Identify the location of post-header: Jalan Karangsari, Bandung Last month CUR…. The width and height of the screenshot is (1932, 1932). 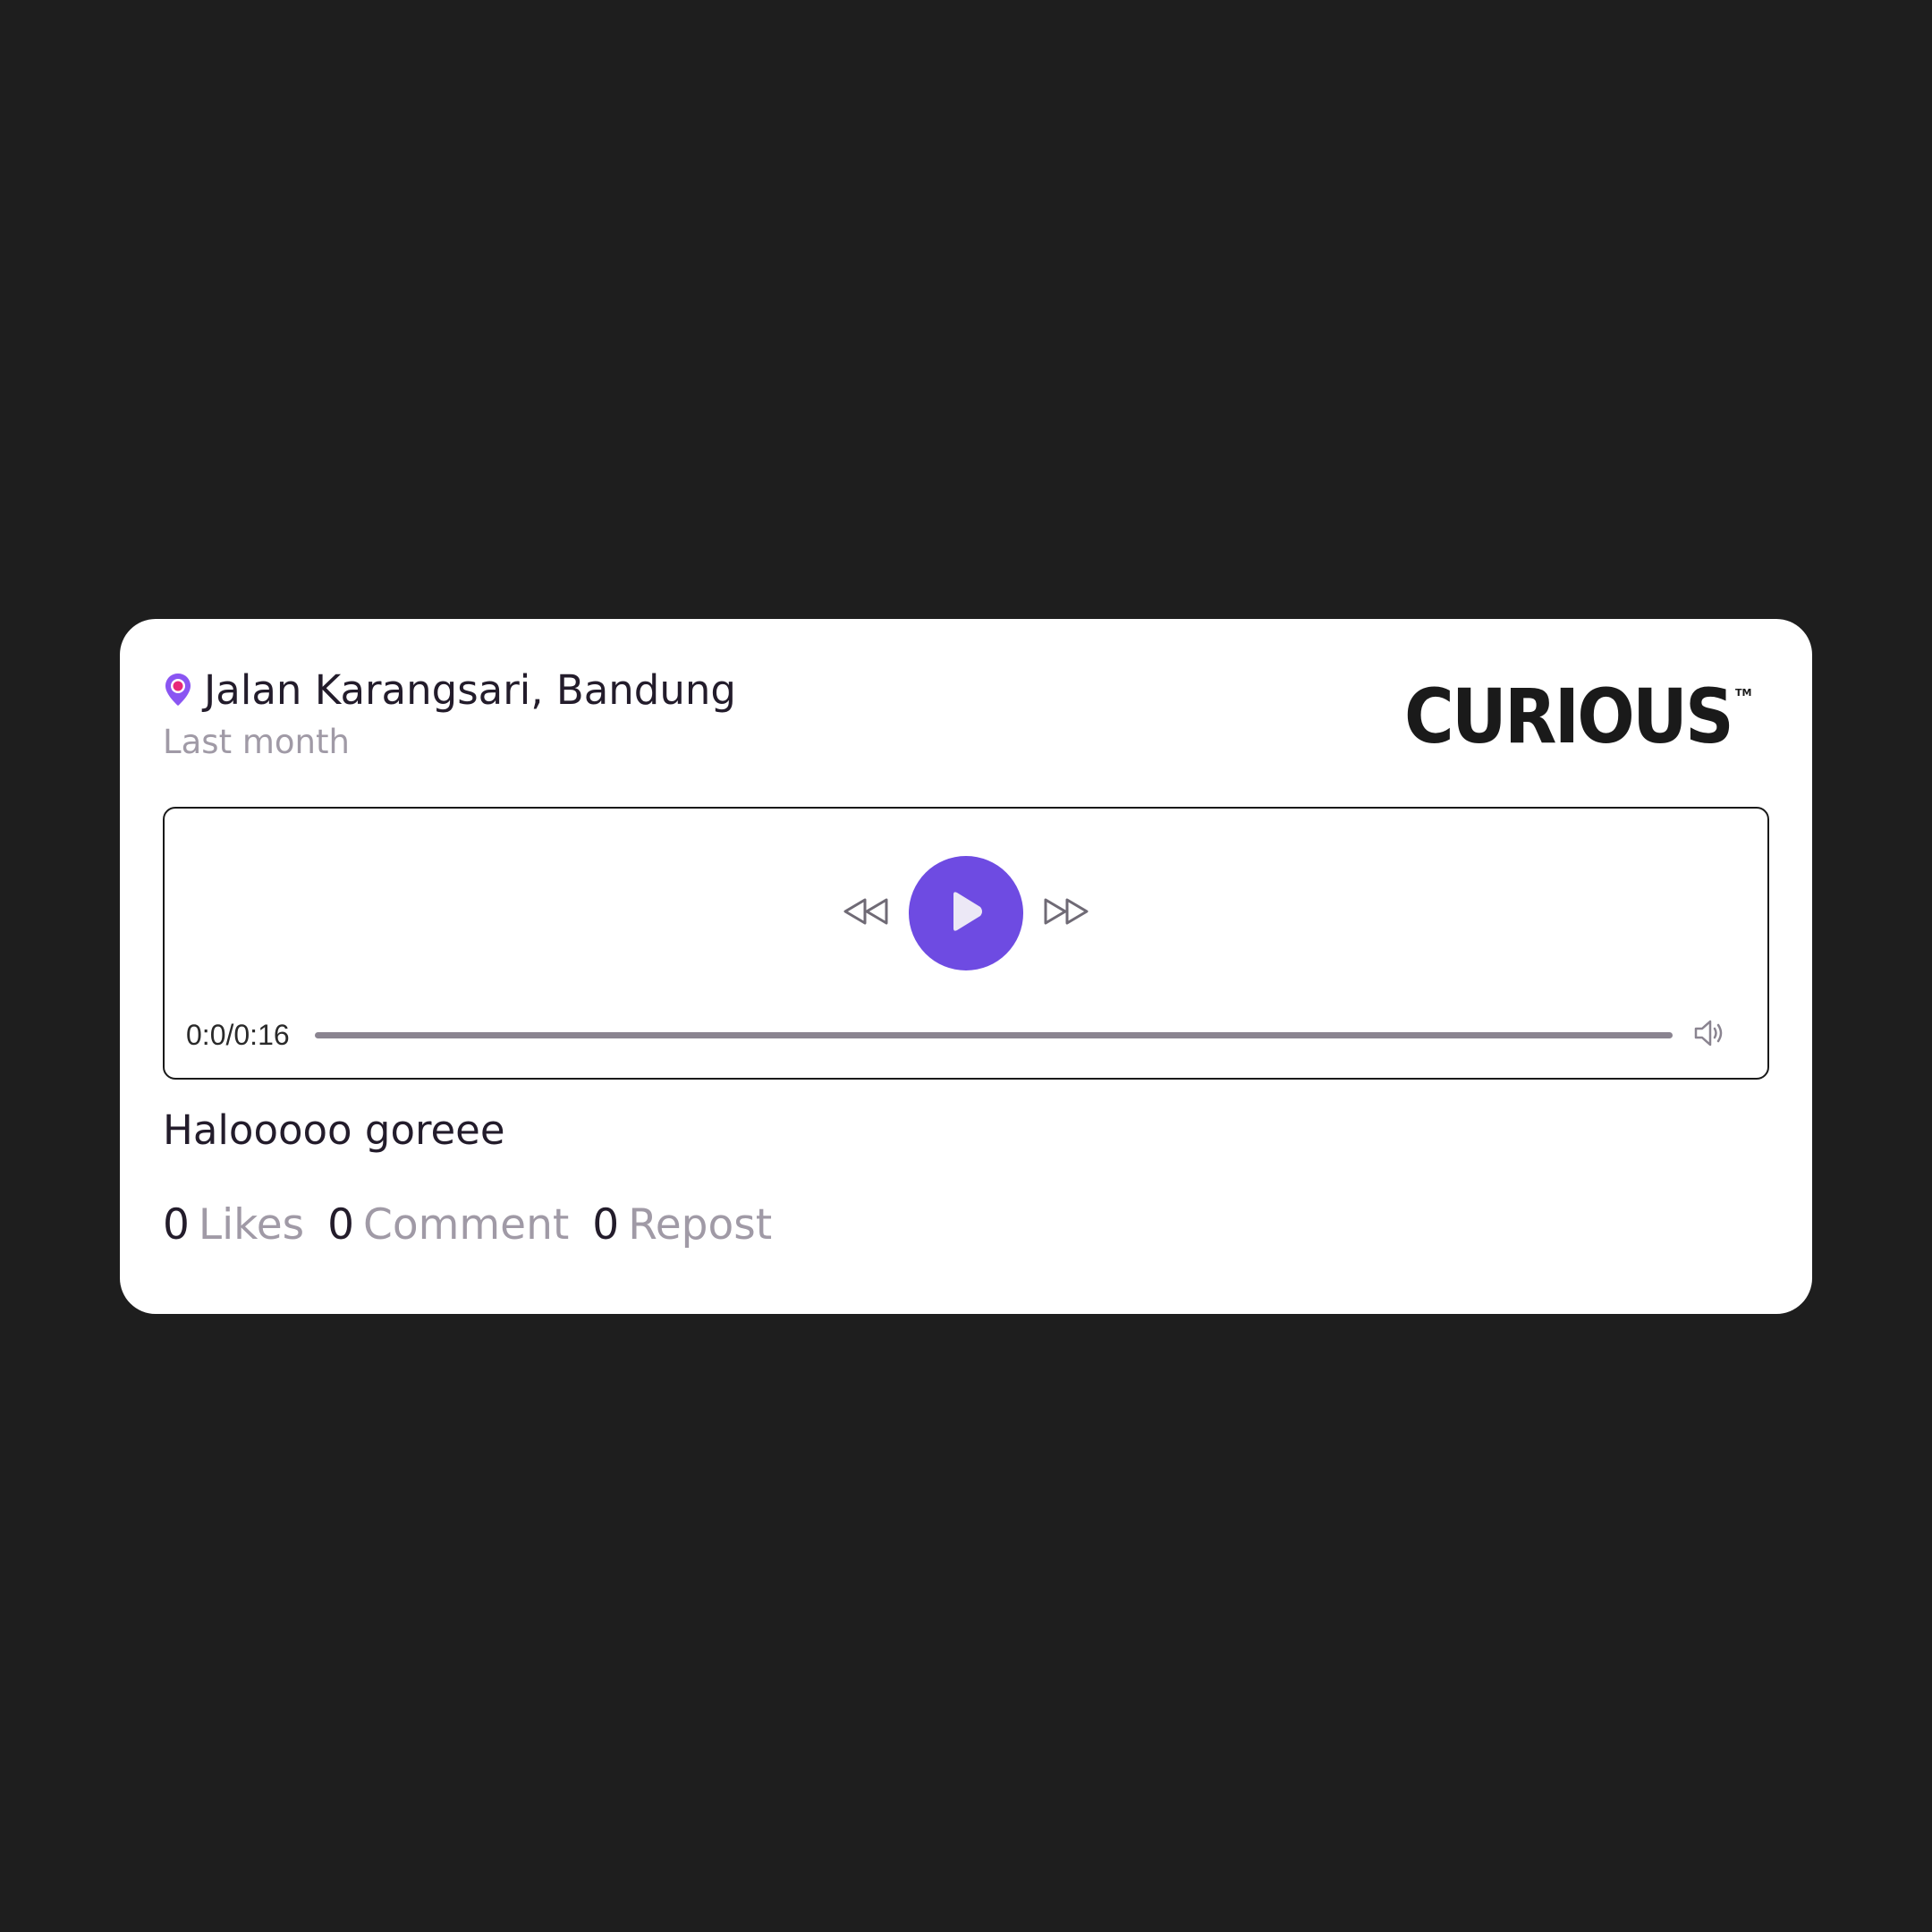
(966, 715).